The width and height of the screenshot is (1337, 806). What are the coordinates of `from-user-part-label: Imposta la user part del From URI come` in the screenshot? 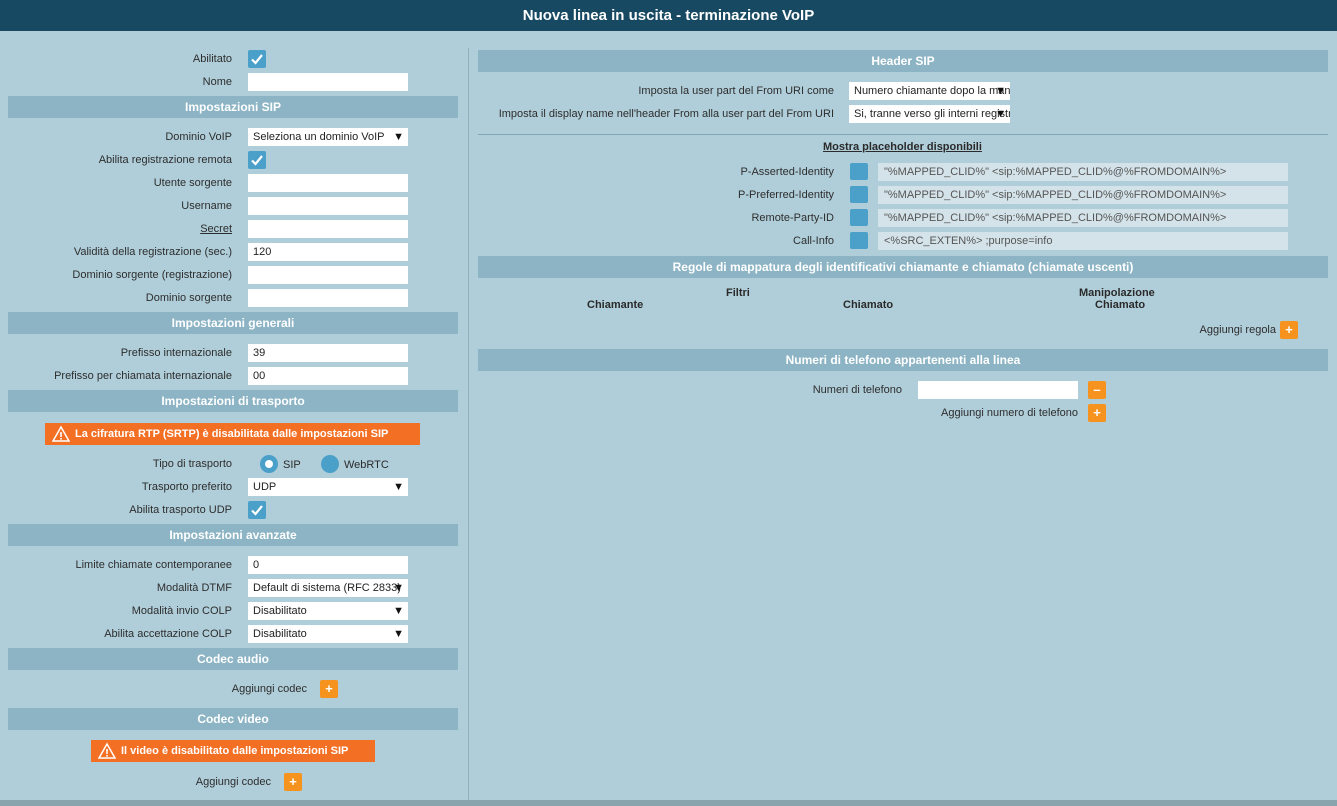 It's located at (736, 91).